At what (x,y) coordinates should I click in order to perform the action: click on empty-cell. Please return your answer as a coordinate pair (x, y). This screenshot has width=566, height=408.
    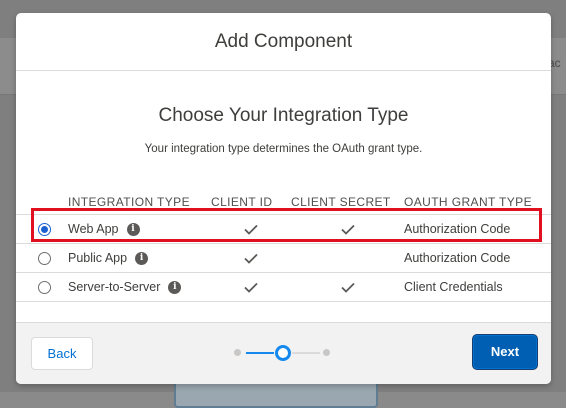
    Looking at the image, I should click on (347, 258).